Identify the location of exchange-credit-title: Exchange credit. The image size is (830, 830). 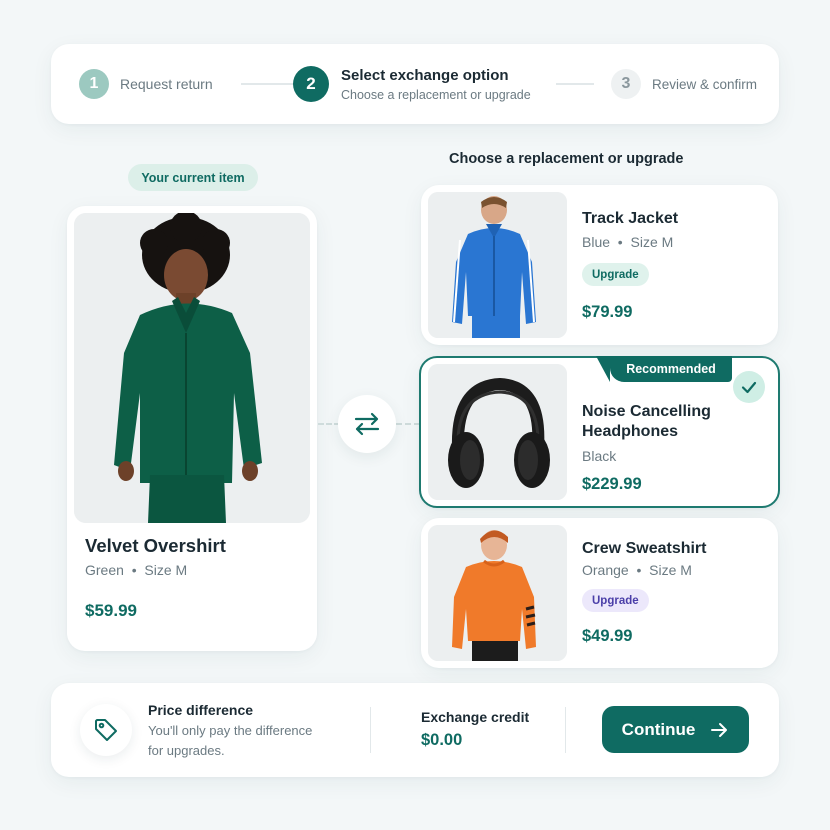
(475, 717).